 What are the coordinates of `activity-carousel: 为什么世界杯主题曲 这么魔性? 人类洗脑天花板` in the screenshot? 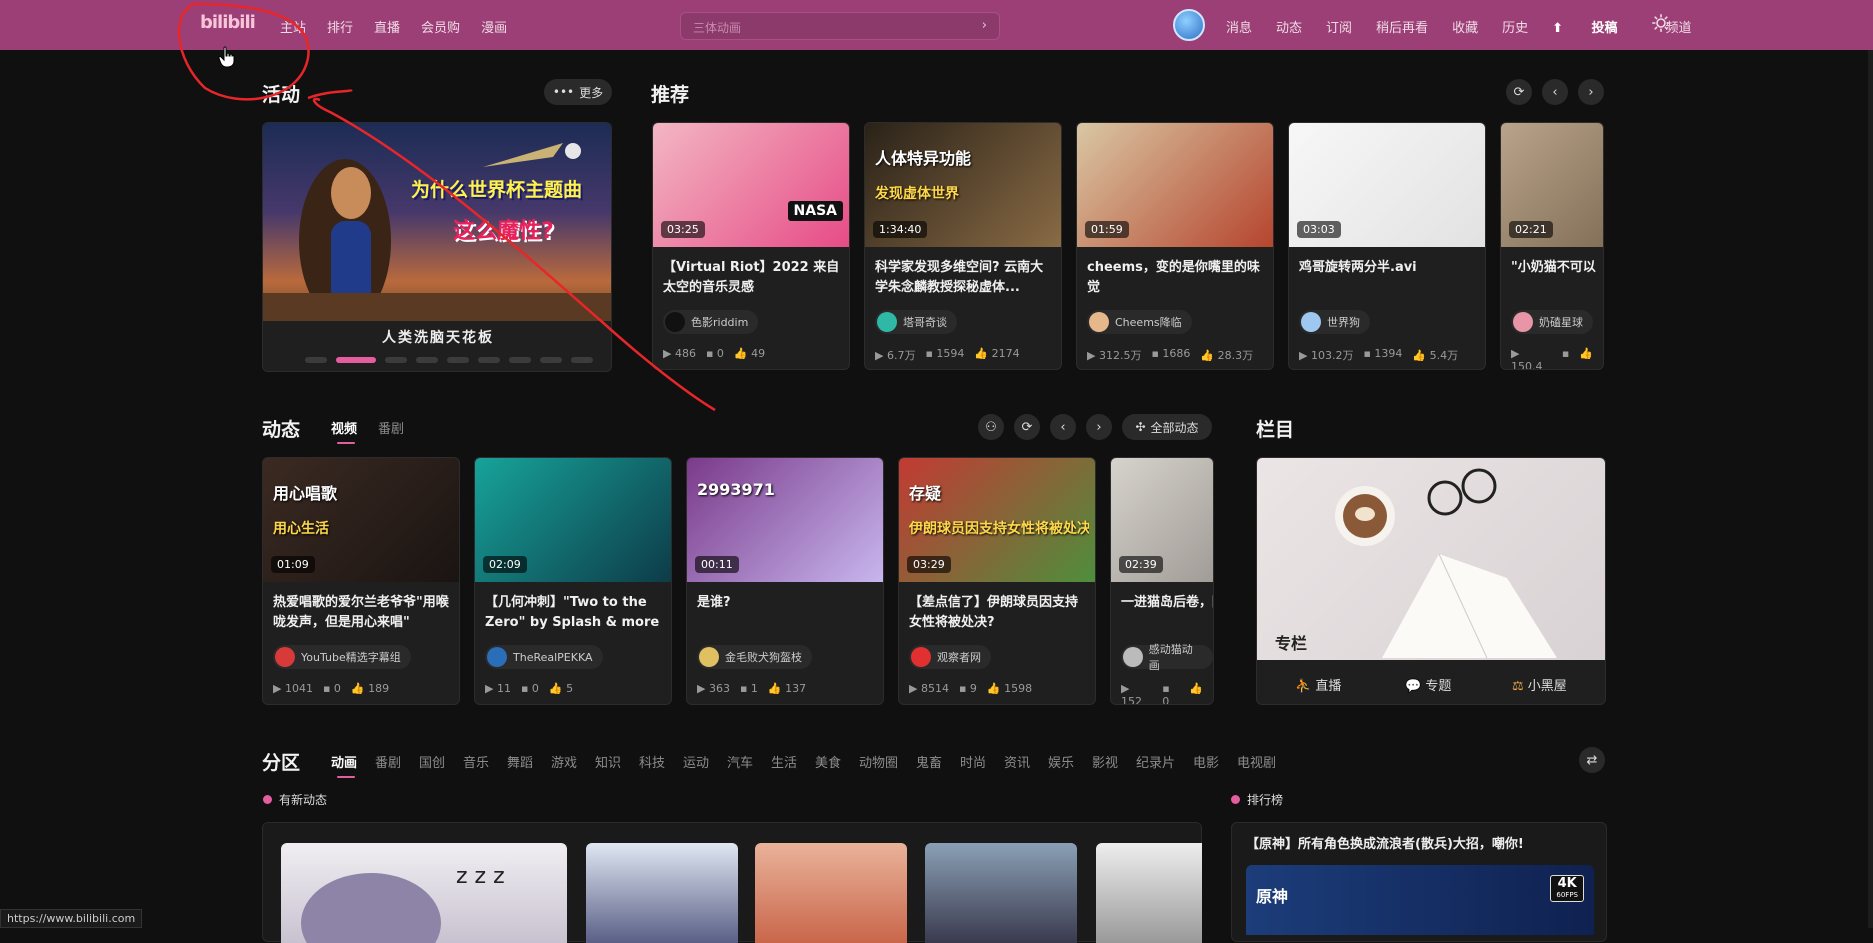 It's located at (437, 247).